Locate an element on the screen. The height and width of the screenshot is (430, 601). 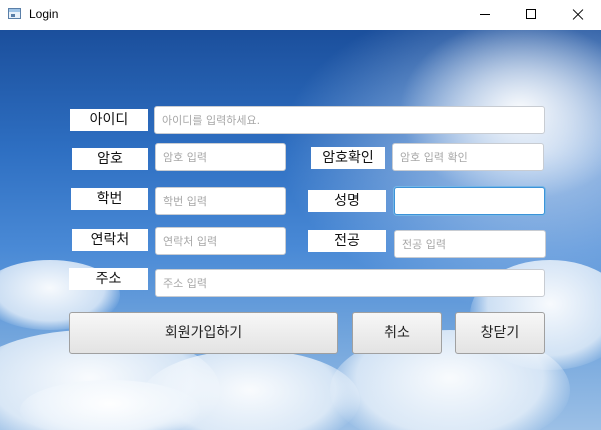
password-label: 암호 is located at coordinates (110, 159).